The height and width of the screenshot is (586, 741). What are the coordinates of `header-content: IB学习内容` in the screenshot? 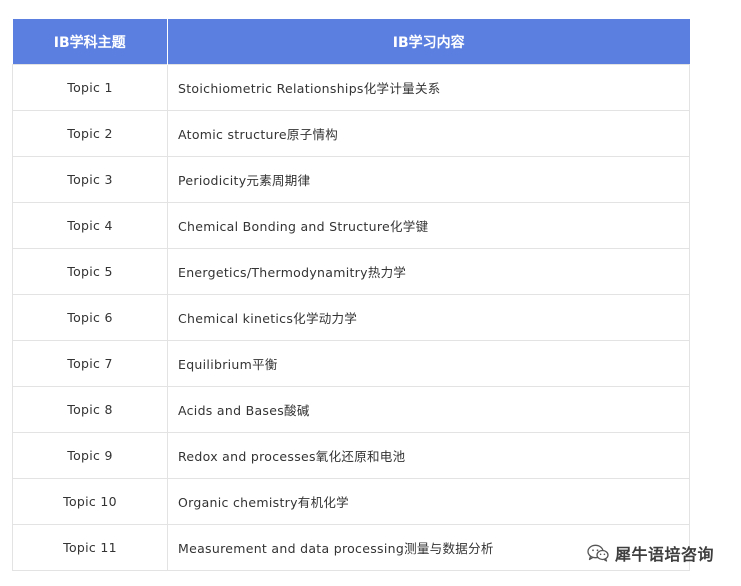 It's located at (428, 42).